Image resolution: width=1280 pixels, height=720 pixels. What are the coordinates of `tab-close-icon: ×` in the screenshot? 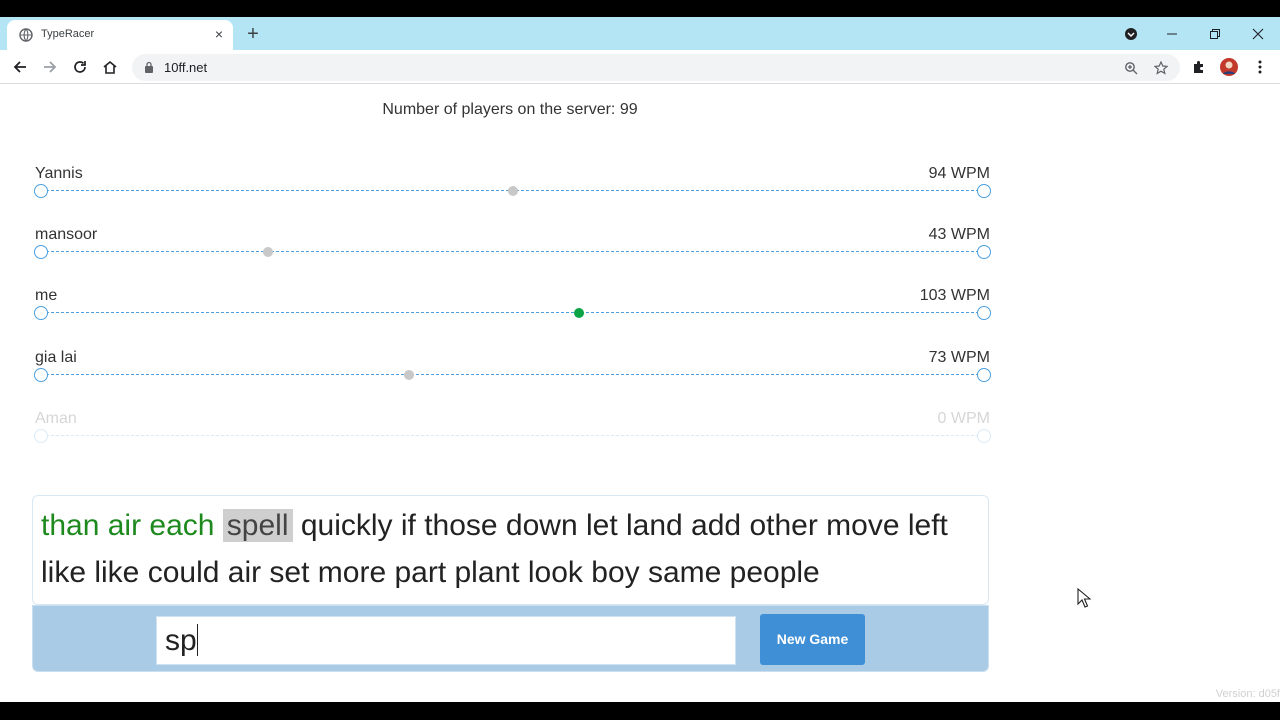 It's located at (219, 34).